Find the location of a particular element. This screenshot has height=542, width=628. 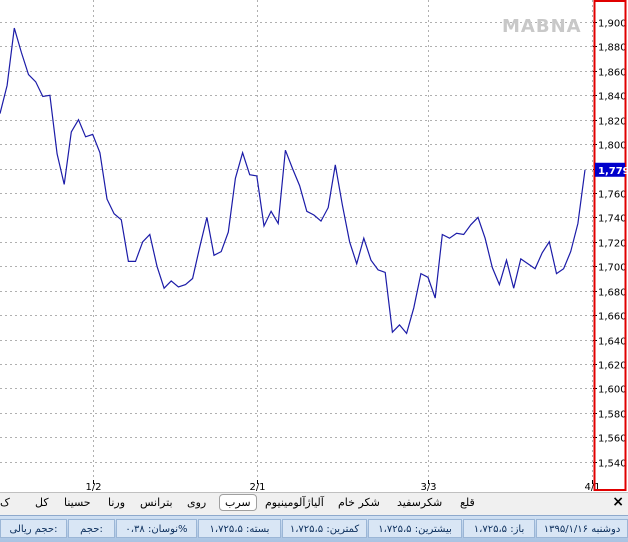

close-icon: × is located at coordinates (618, 502).